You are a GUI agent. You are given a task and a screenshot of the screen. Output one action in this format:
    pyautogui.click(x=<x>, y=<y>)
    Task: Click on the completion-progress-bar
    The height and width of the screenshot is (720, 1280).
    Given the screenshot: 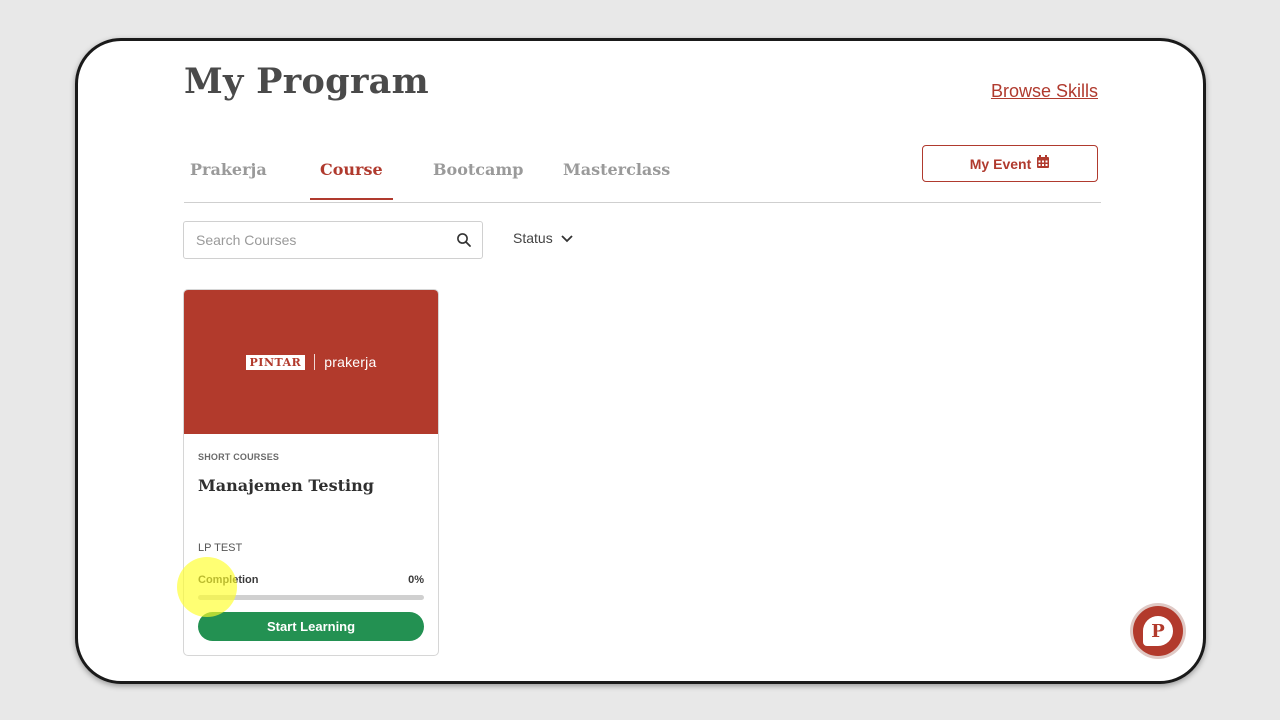 What is the action you would take?
    pyautogui.click(x=311, y=597)
    